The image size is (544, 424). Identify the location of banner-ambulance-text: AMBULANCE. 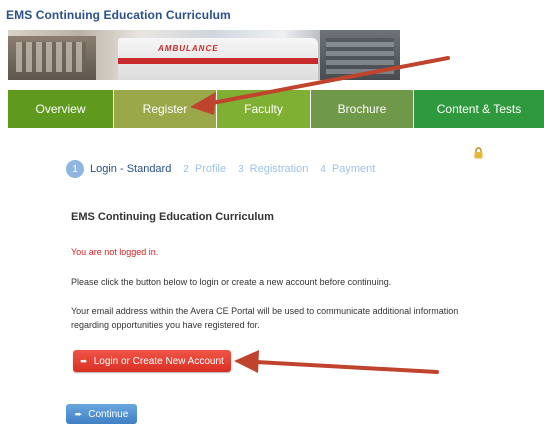
(188, 48).